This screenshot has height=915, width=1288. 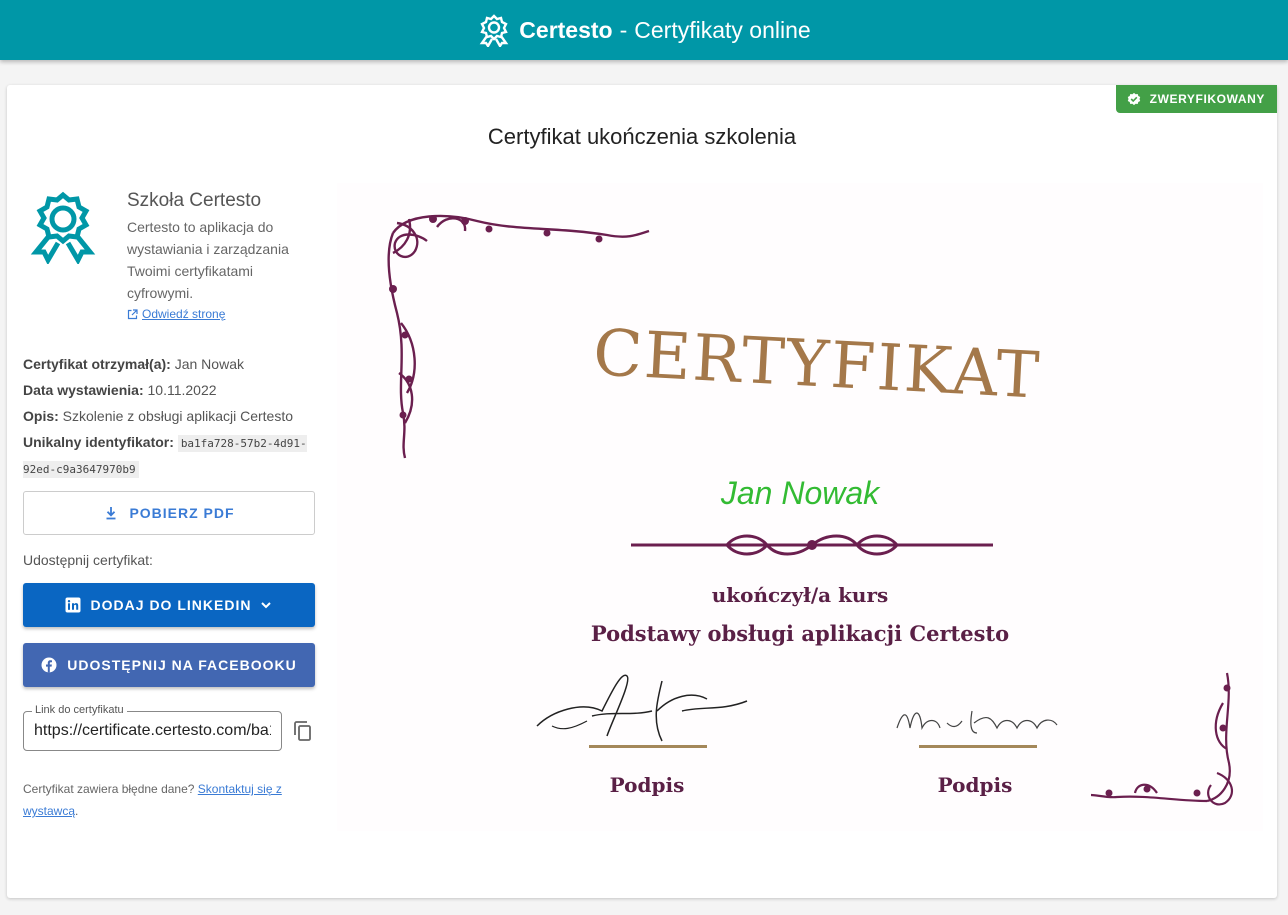 I want to click on issue-date-value: 10.11.2022, so click(x=182, y=390).